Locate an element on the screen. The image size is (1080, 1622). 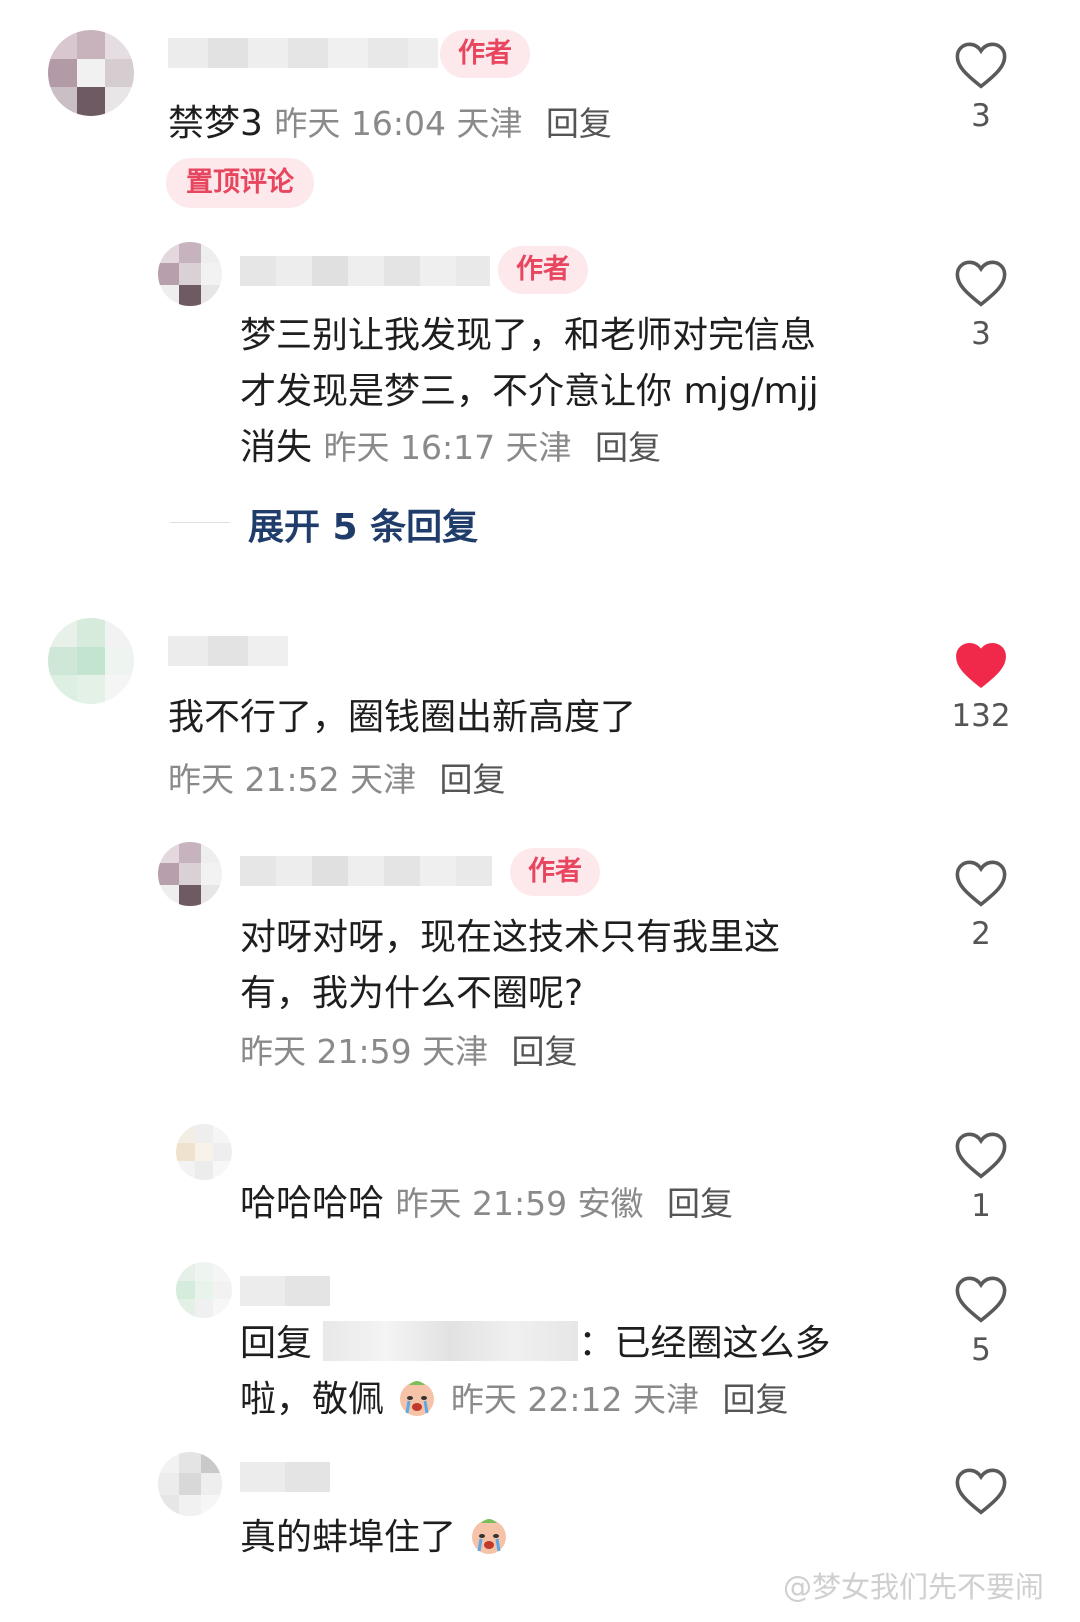
comment-meta: 昨天 22:12 天津 is located at coordinates (575, 1399).